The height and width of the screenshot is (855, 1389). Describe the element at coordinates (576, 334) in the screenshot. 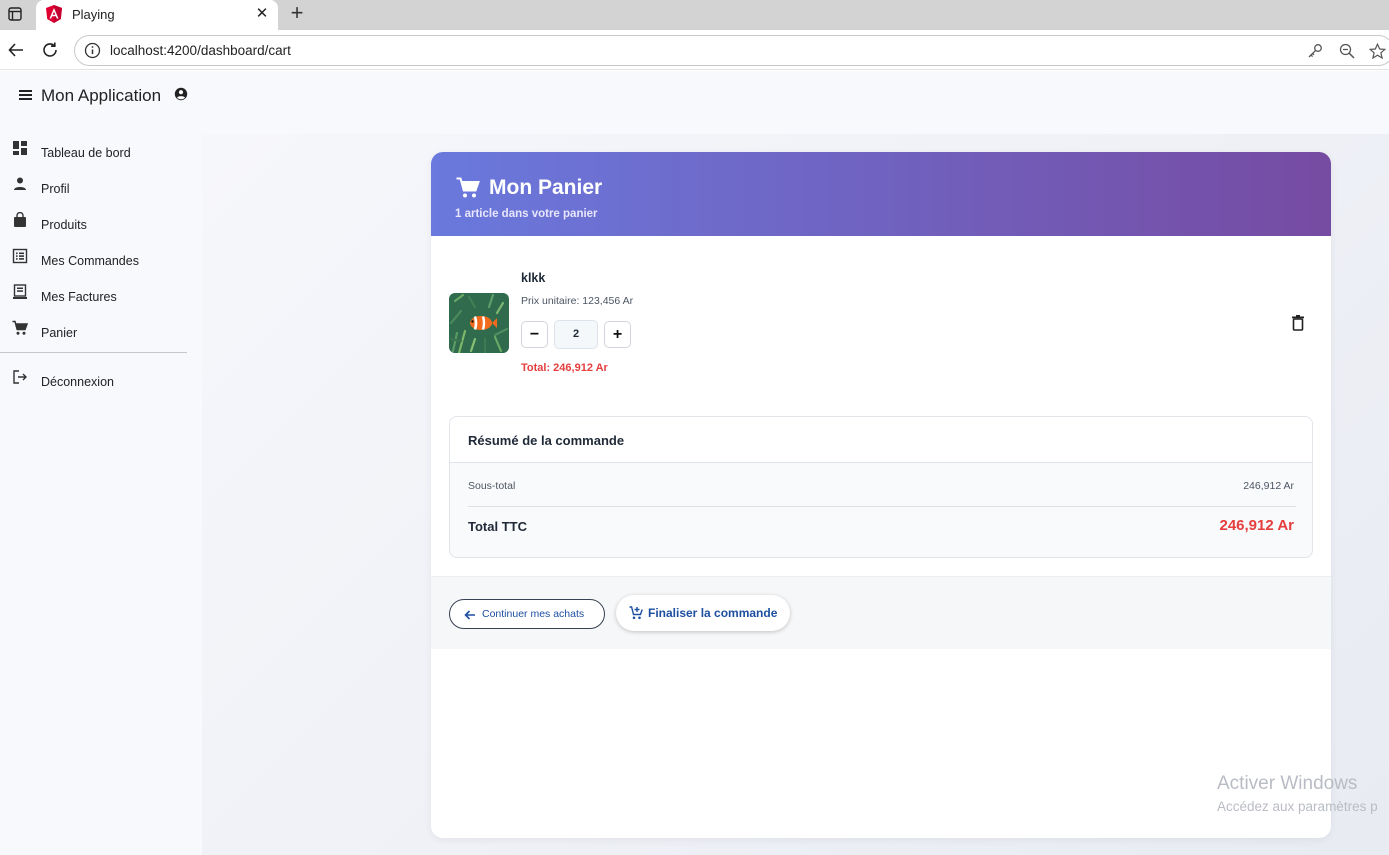

I see `quantity-value: 2` at that location.